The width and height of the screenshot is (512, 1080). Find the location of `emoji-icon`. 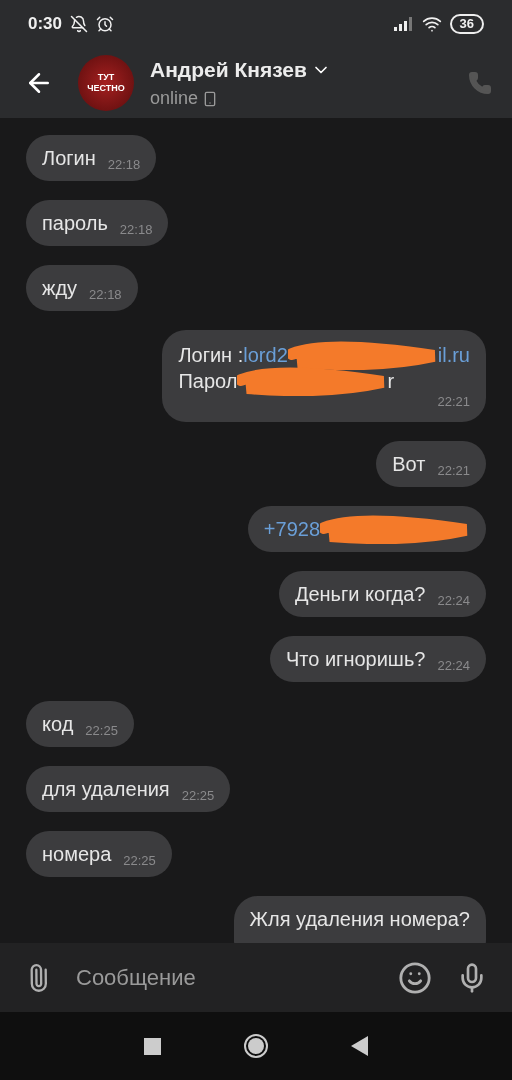

emoji-icon is located at coordinates (415, 977).